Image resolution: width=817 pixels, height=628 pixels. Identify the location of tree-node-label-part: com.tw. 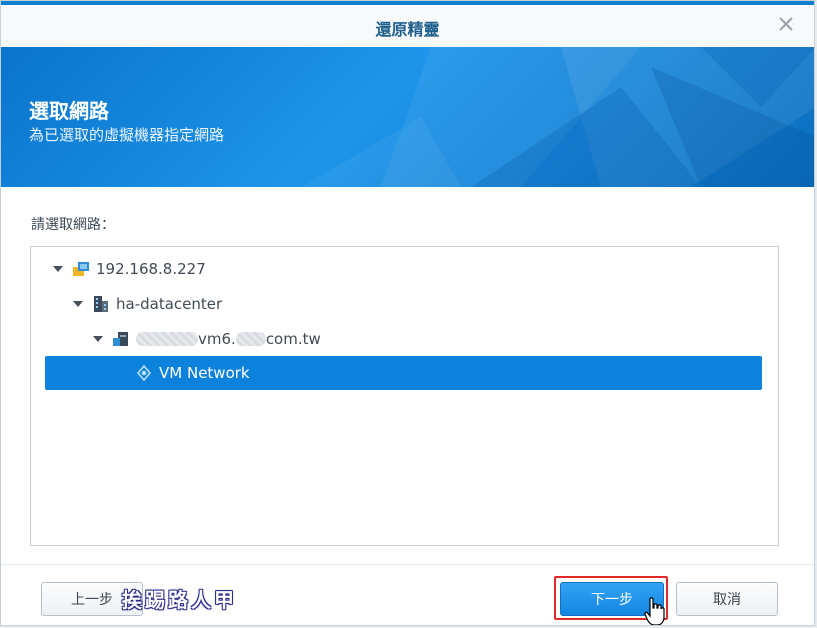
(293, 339).